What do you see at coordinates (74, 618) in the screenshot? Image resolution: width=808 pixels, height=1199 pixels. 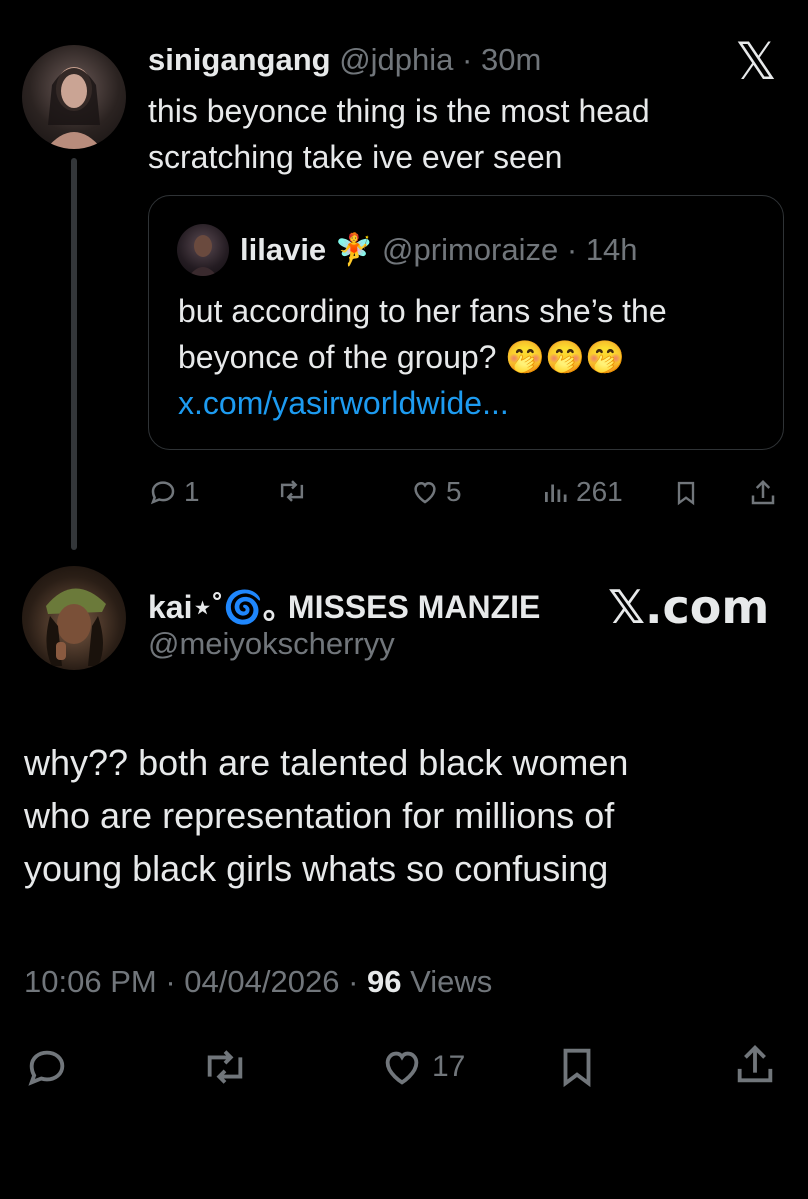 I see `avatar-kai` at bounding box center [74, 618].